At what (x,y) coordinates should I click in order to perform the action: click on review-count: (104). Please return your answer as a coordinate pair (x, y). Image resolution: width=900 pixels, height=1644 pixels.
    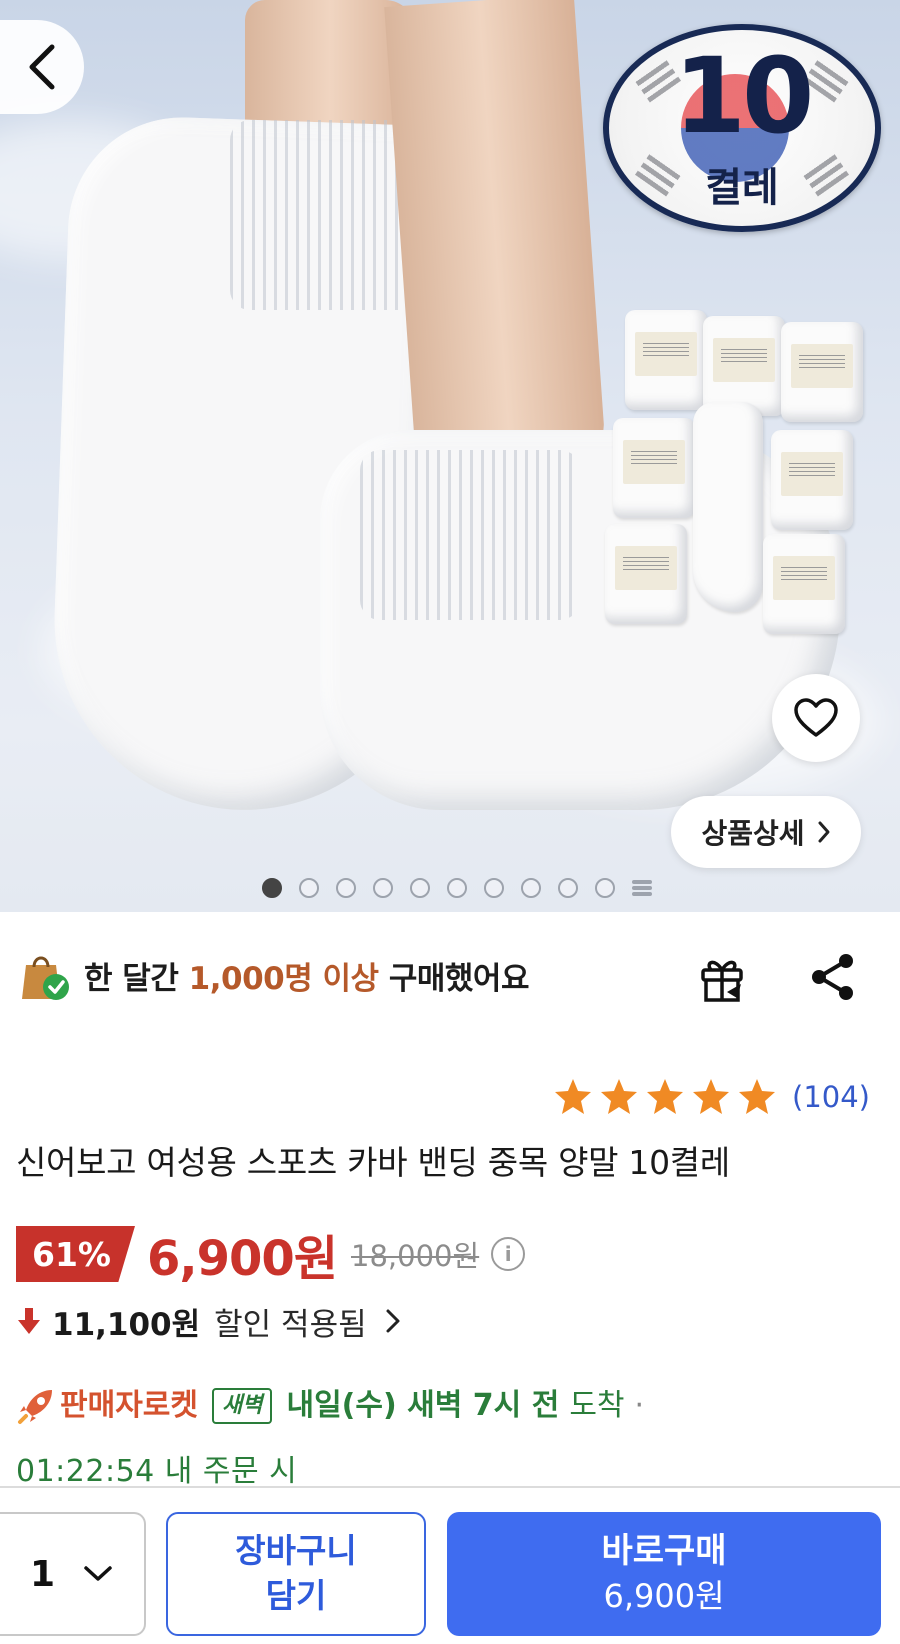
    Looking at the image, I should click on (831, 1097).